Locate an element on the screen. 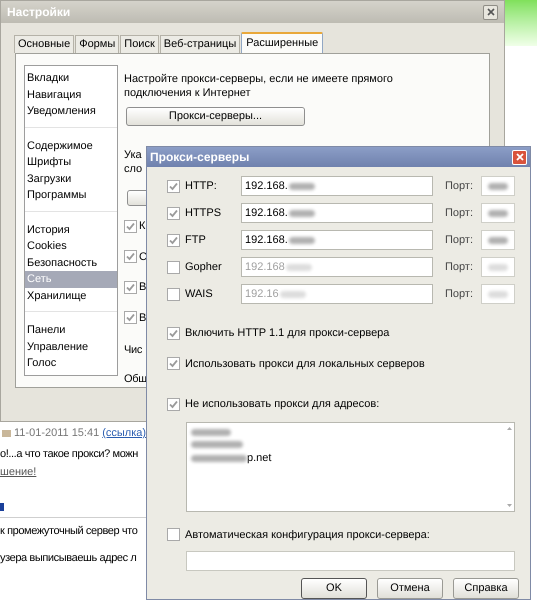 The image size is (537, 600). close-button is located at coordinates (490, 12).